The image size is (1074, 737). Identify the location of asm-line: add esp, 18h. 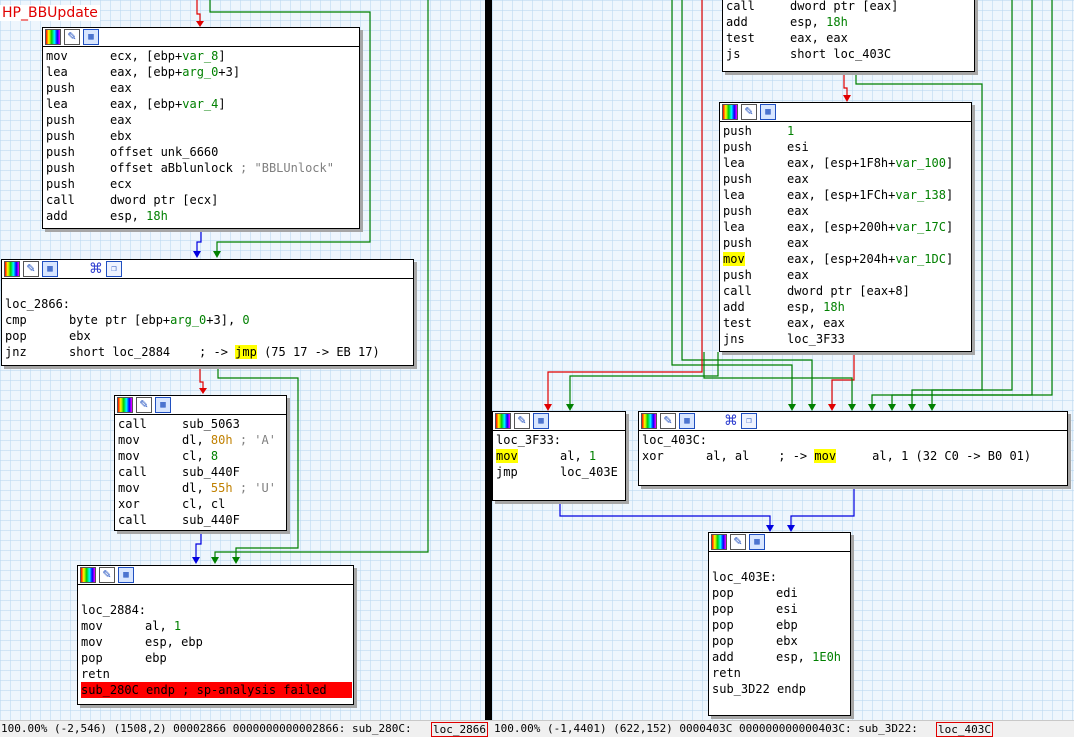
(850, 22).